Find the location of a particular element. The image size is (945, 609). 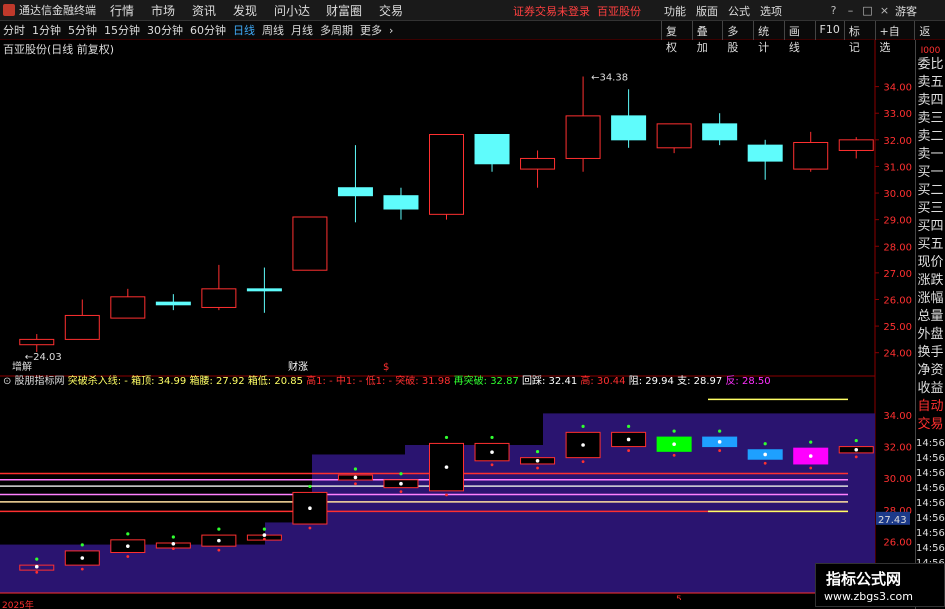

high-label: ←34.38 is located at coordinates (609, 77).